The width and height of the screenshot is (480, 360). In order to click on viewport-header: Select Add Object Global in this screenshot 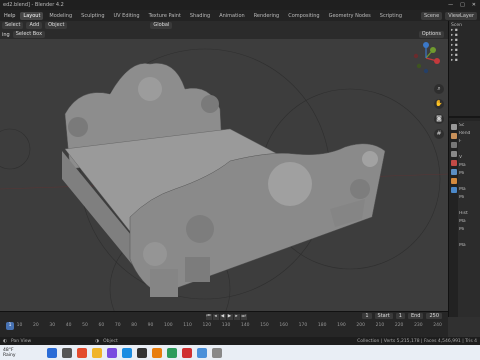, I will do `click(224, 25)`.